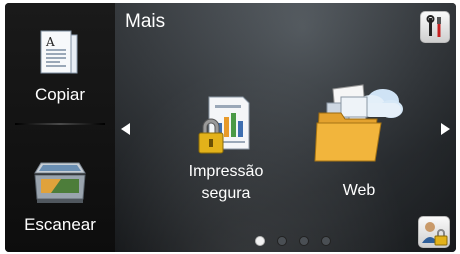  I want to click on secure-print-label: Impressão segura, so click(226, 183).